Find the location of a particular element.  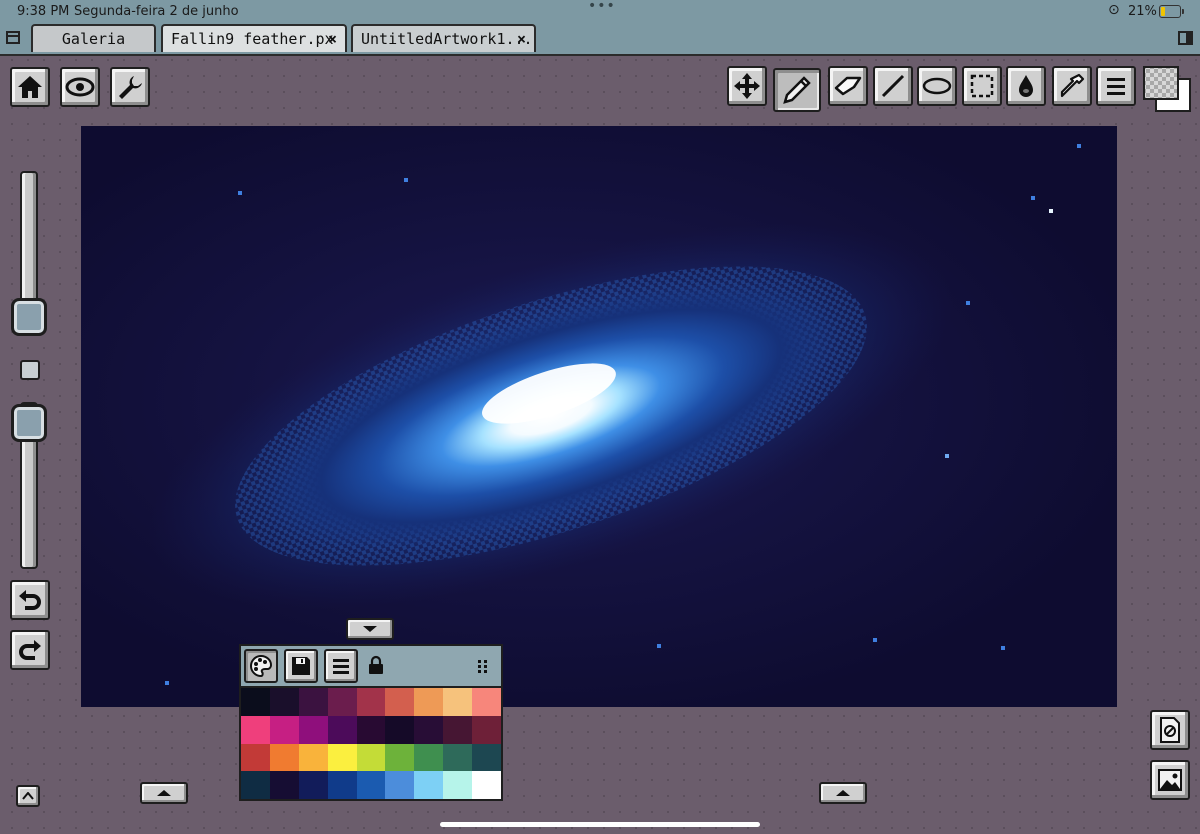

palette-swatch-grid is located at coordinates (371, 742).